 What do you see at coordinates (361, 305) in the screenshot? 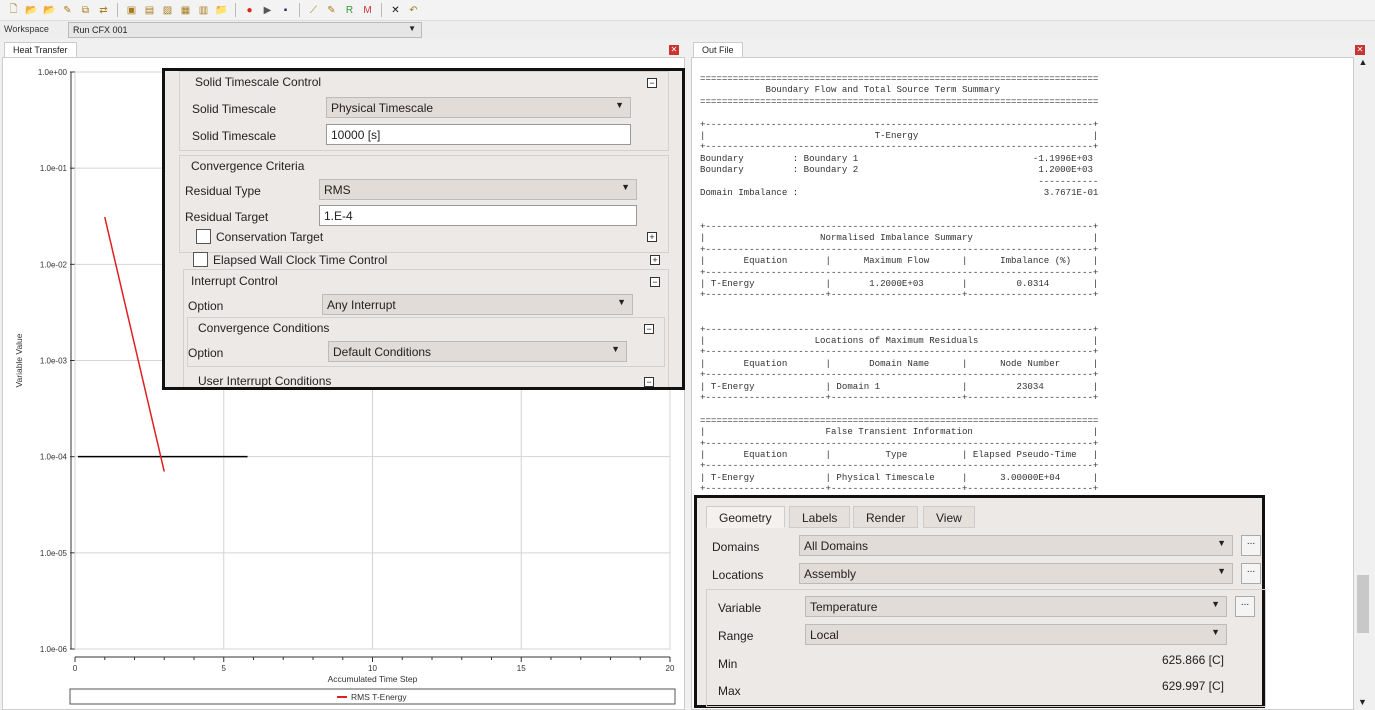
I see `interrupt-option-value: Any Interrupt` at bounding box center [361, 305].